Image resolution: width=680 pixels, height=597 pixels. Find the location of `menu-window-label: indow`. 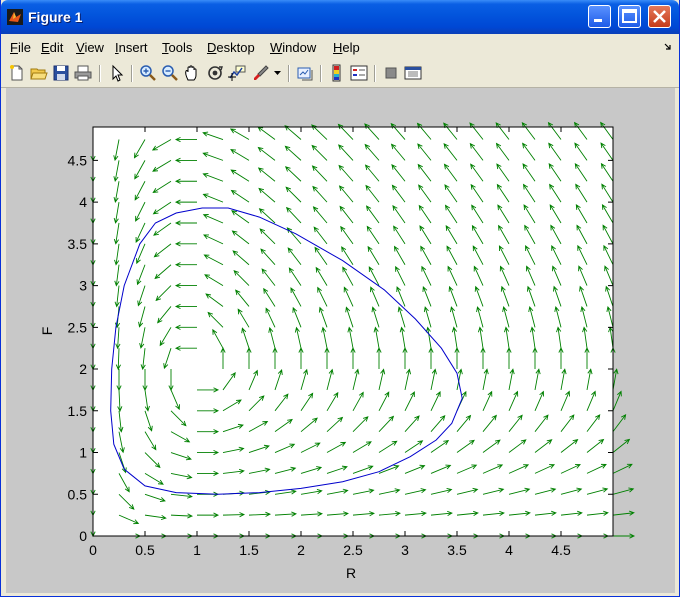

menu-window-label: indow is located at coordinates (299, 47).